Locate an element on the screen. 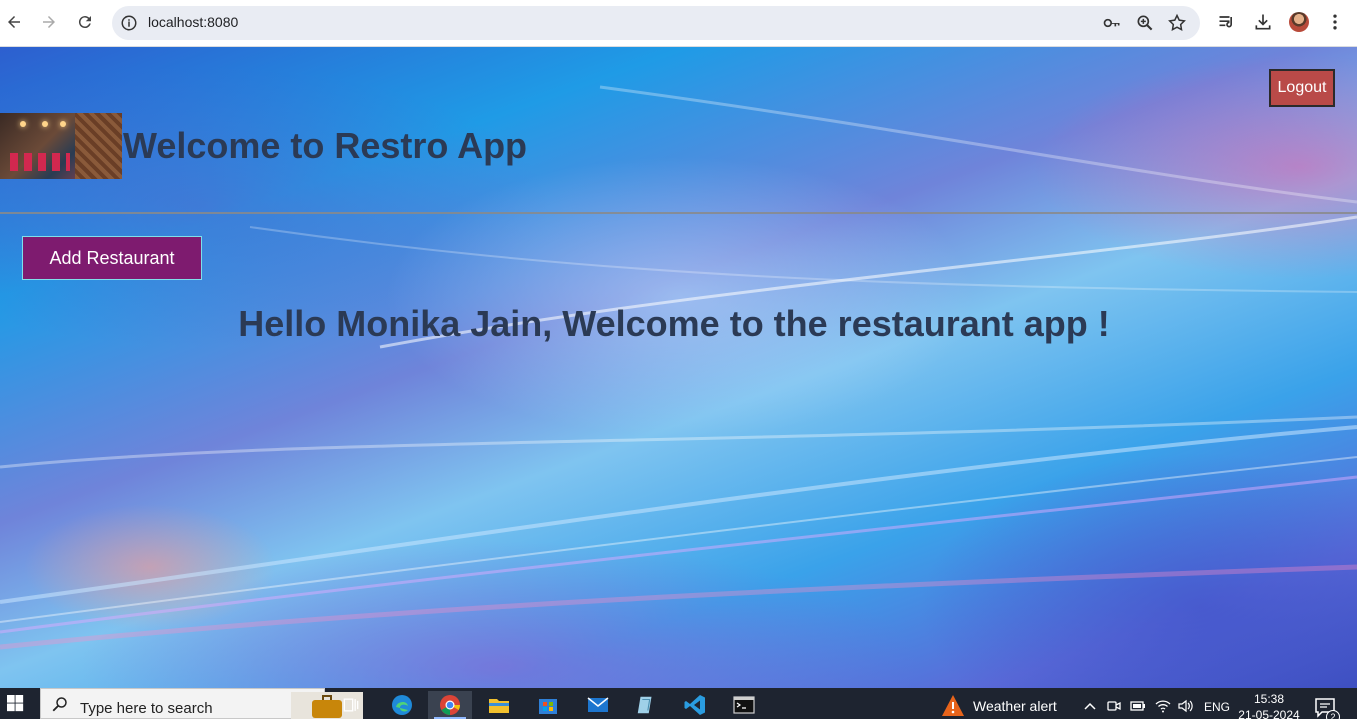  restaurant-logo-image is located at coordinates (61, 146).